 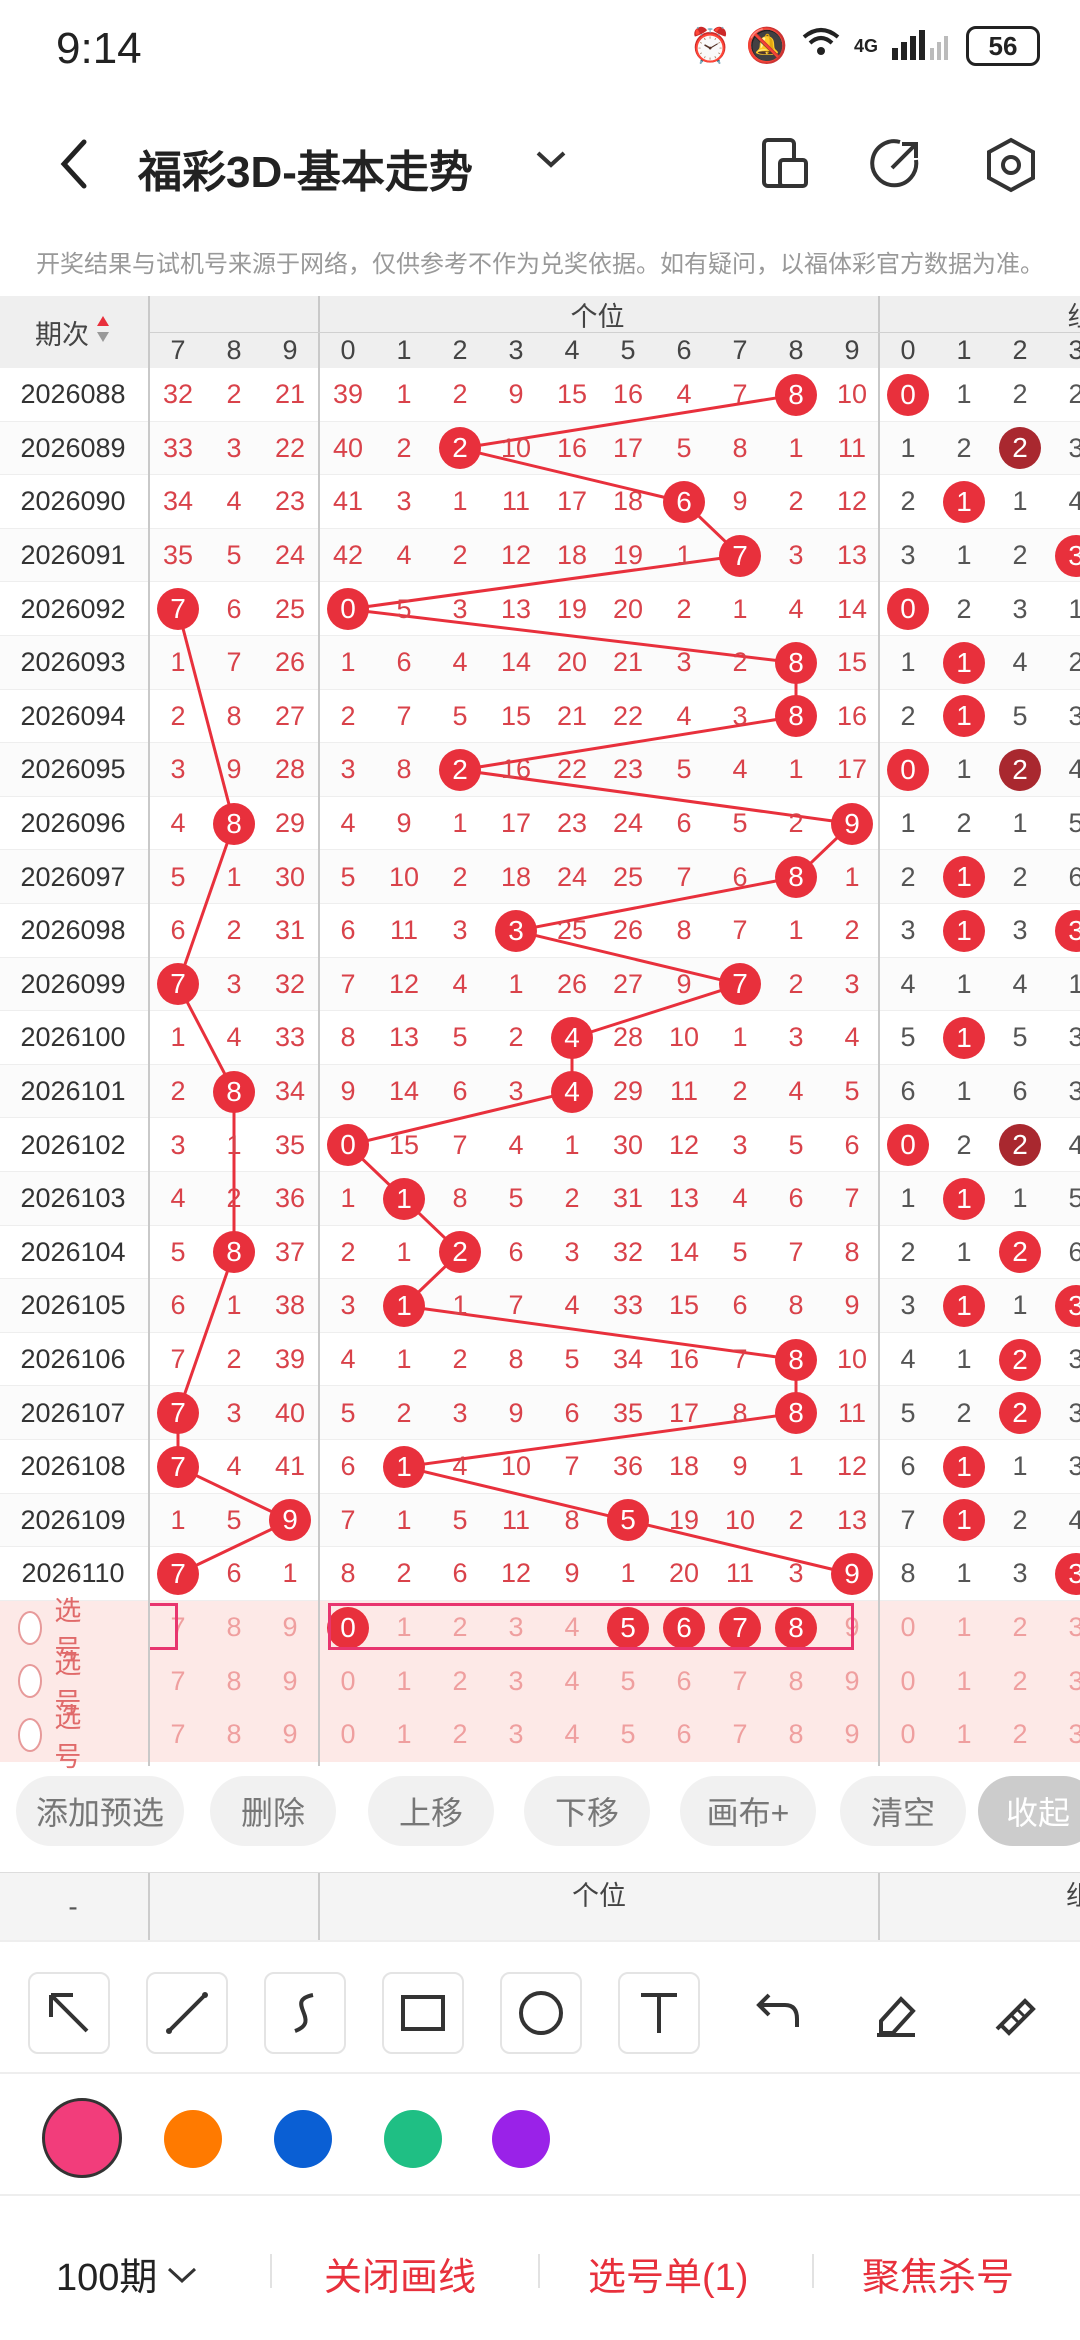 What do you see at coordinates (290, 715) in the screenshot?
I see `left-cell: 27` at bounding box center [290, 715].